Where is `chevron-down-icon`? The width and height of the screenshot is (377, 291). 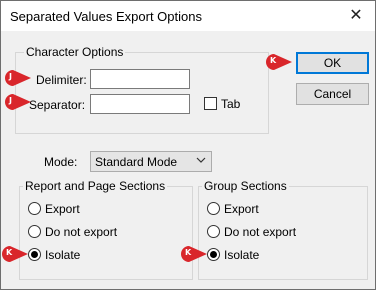 chevron-down-icon is located at coordinates (201, 160).